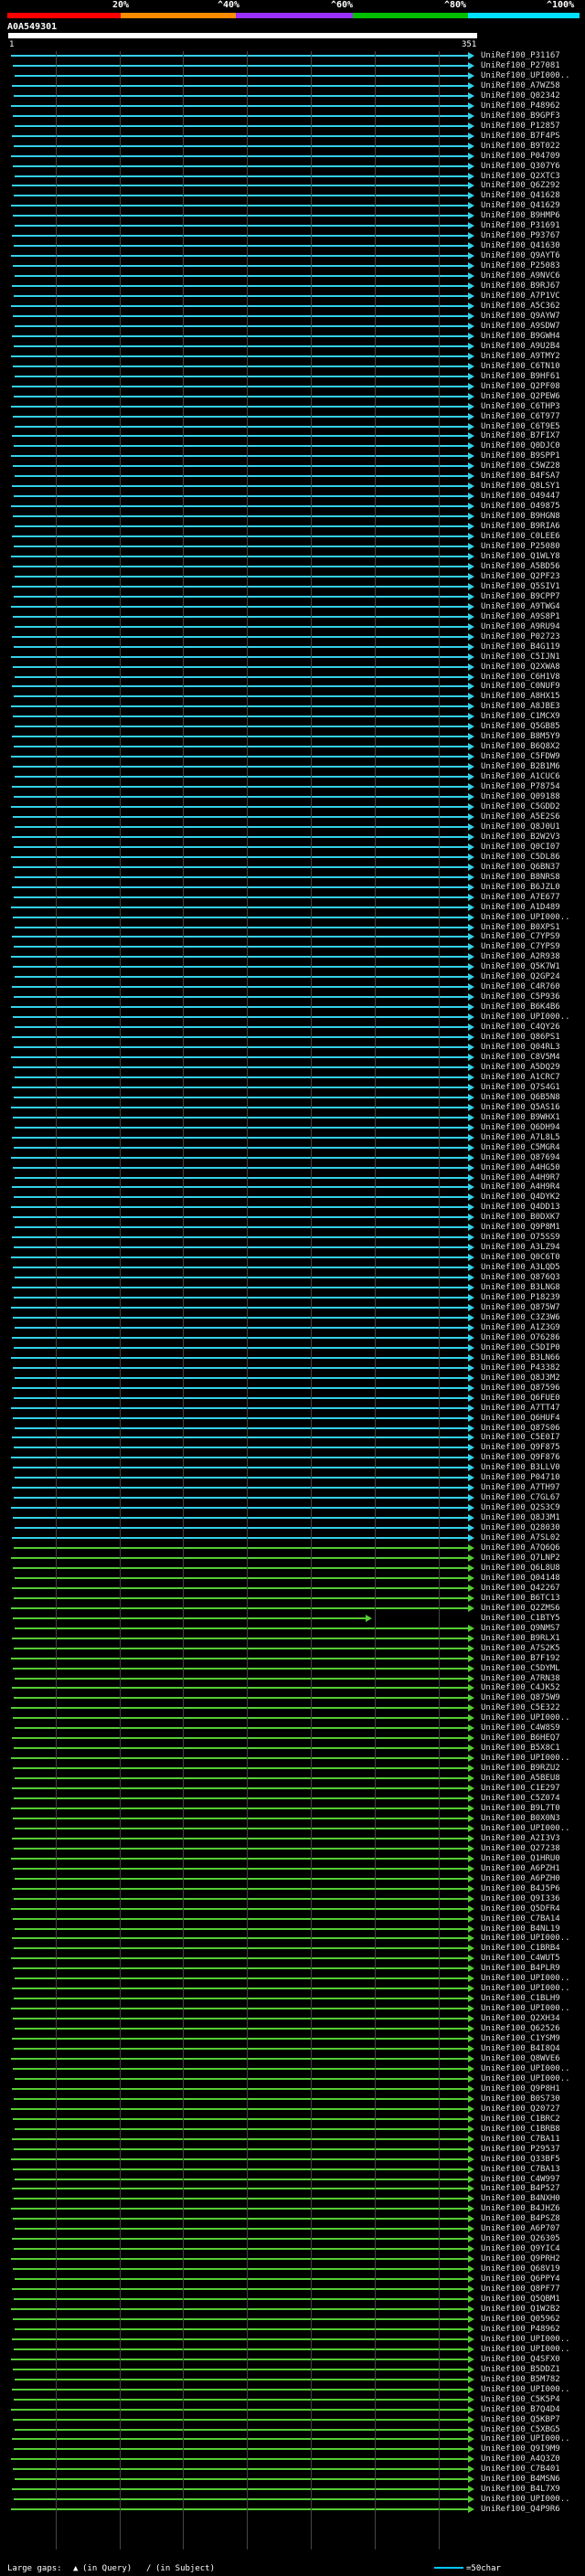  Describe the element at coordinates (293, 2320) in the screenshot. I see `hit-row: UniRef100_Q05962` at that location.